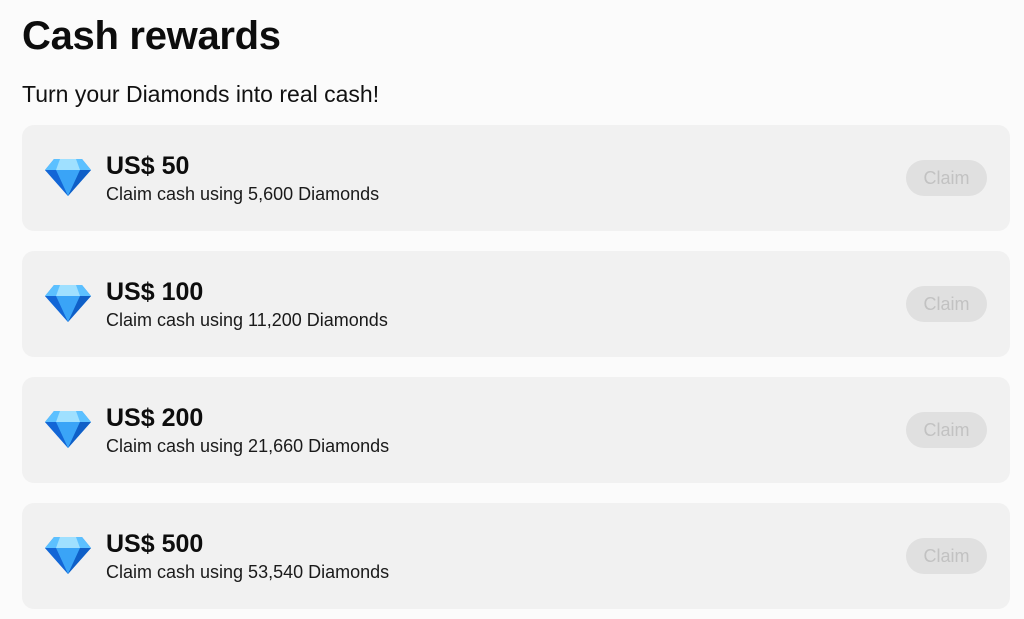  I want to click on reward-description: Claim cash using 53,540 Diamonds, so click(248, 572).